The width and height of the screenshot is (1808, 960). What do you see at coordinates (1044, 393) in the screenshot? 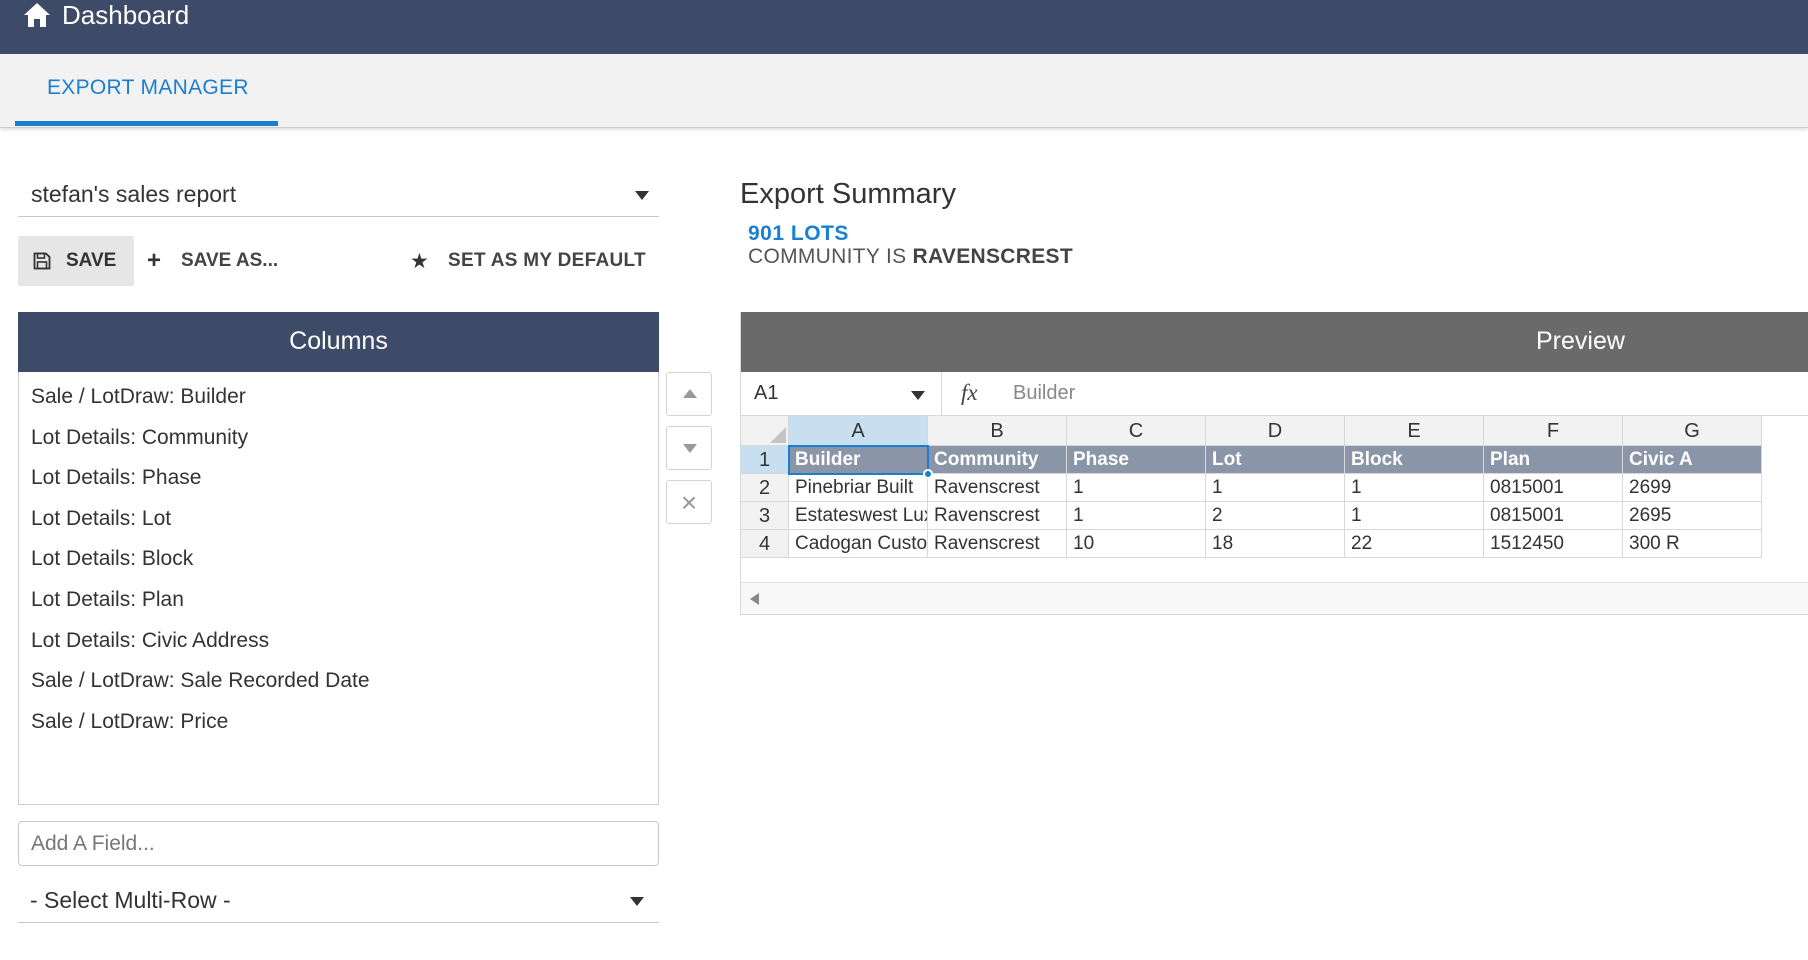
I see `formula-value: Builder` at bounding box center [1044, 393].